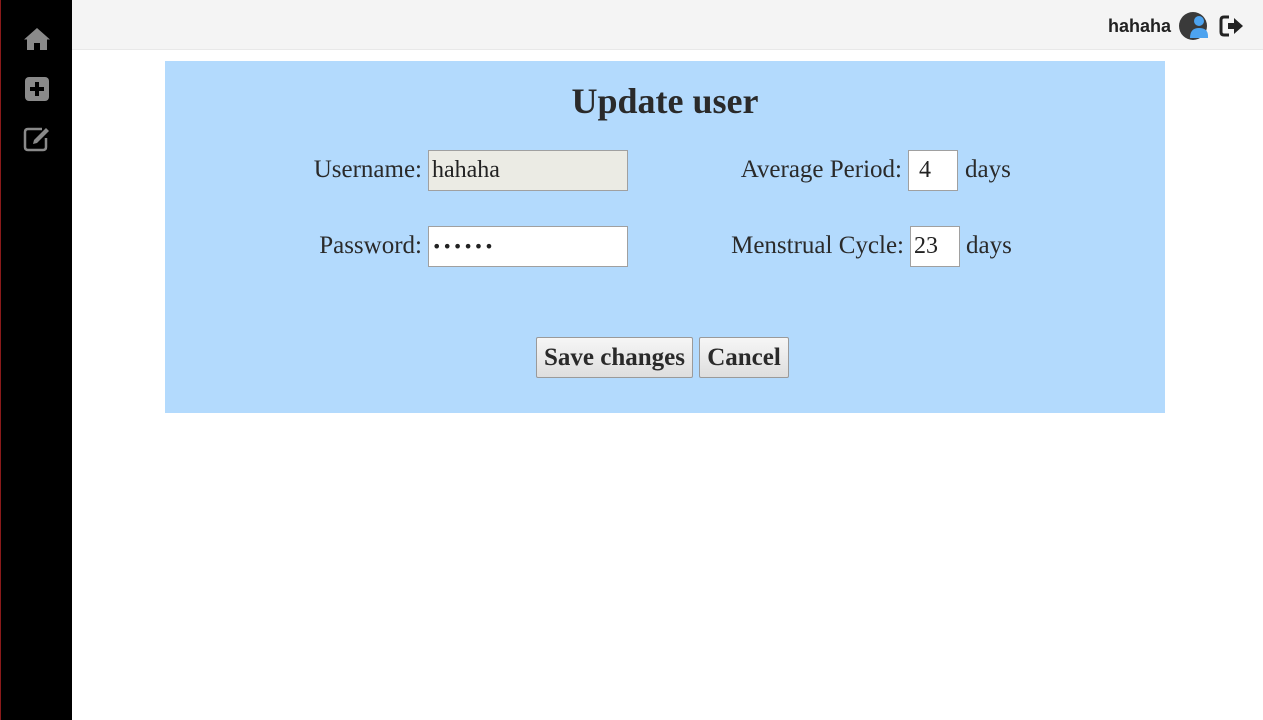  I want to click on menstrual-cycle-unit: days, so click(989, 245).